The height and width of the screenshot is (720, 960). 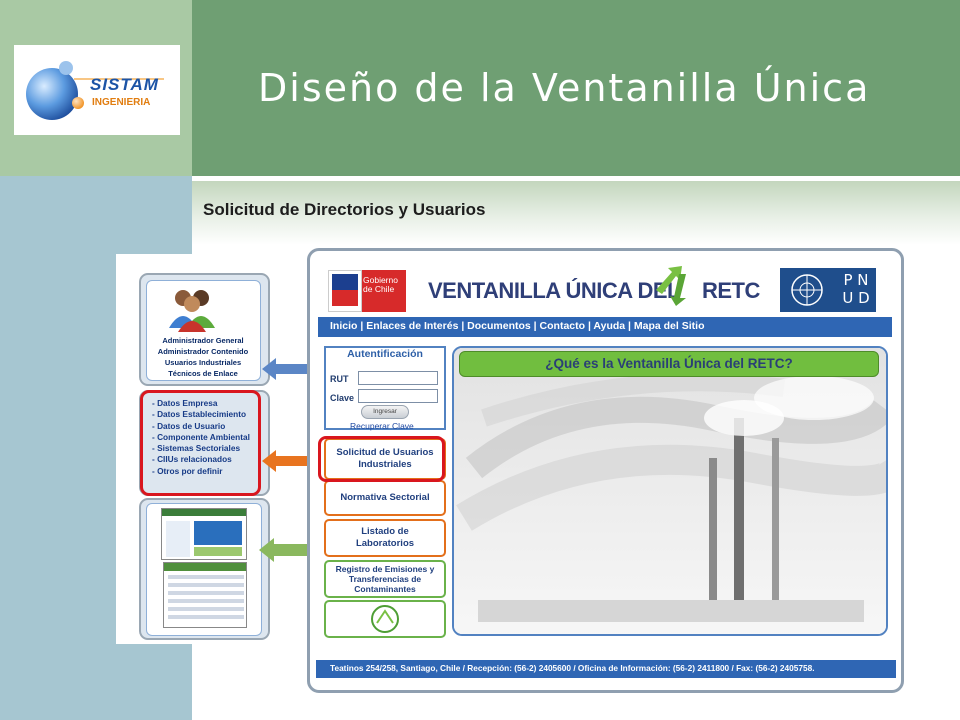 I want to click on sistam-logo: SISTAM INGENIERIA, so click(x=97, y=90).